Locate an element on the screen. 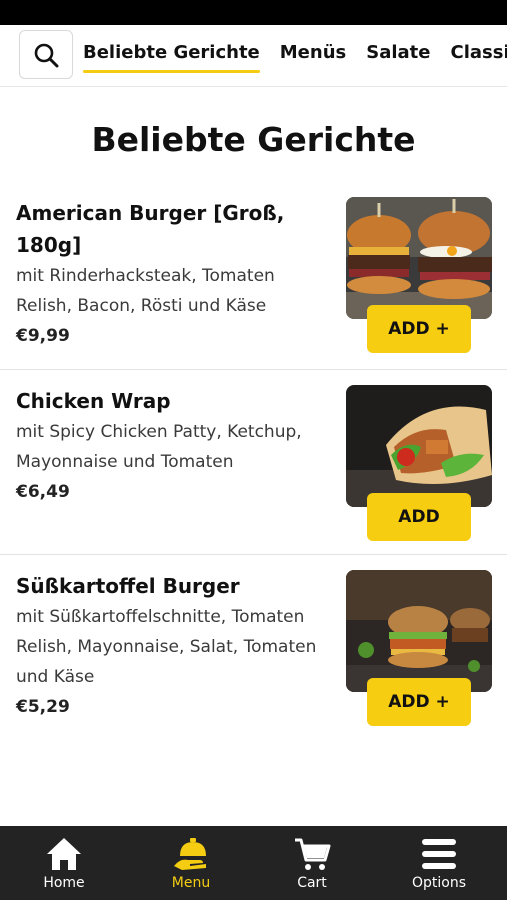  nav-menu: Menu is located at coordinates (191, 863).